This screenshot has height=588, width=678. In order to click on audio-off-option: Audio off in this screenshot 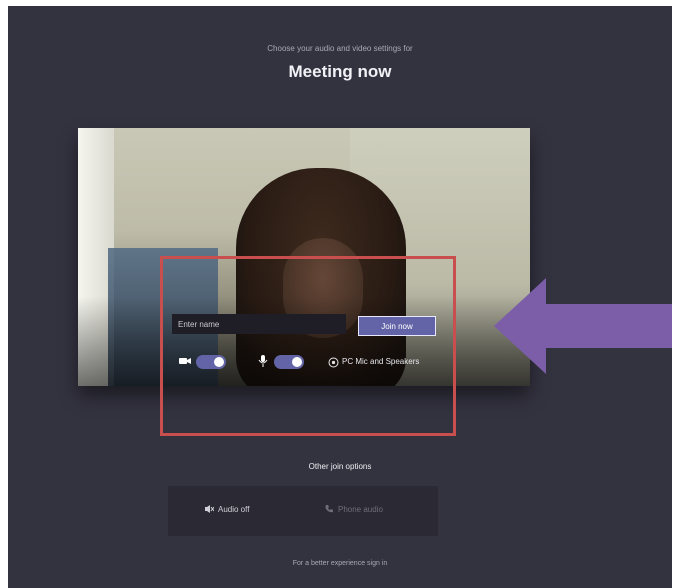, I will do `click(226, 509)`.